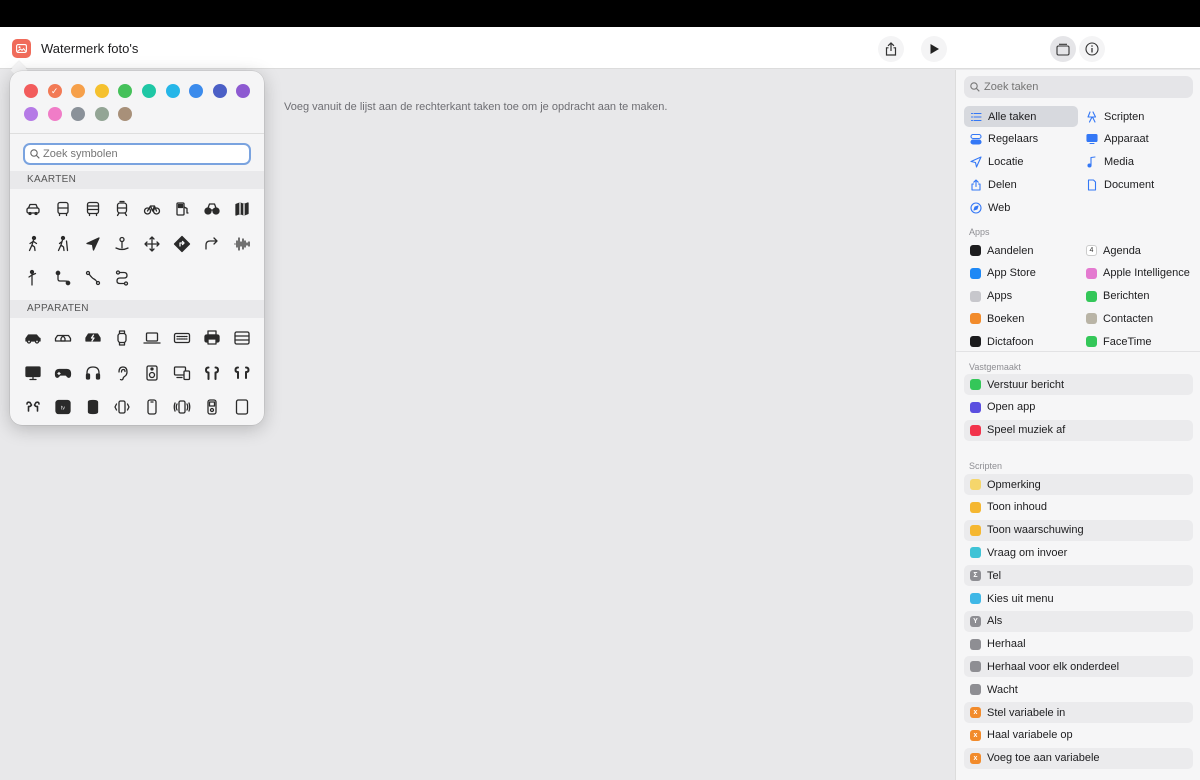 This screenshot has height=780, width=1200. Describe the element at coordinates (1078, 507) in the screenshot. I see `action-toon-inhoud: Toon inhoud` at that location.